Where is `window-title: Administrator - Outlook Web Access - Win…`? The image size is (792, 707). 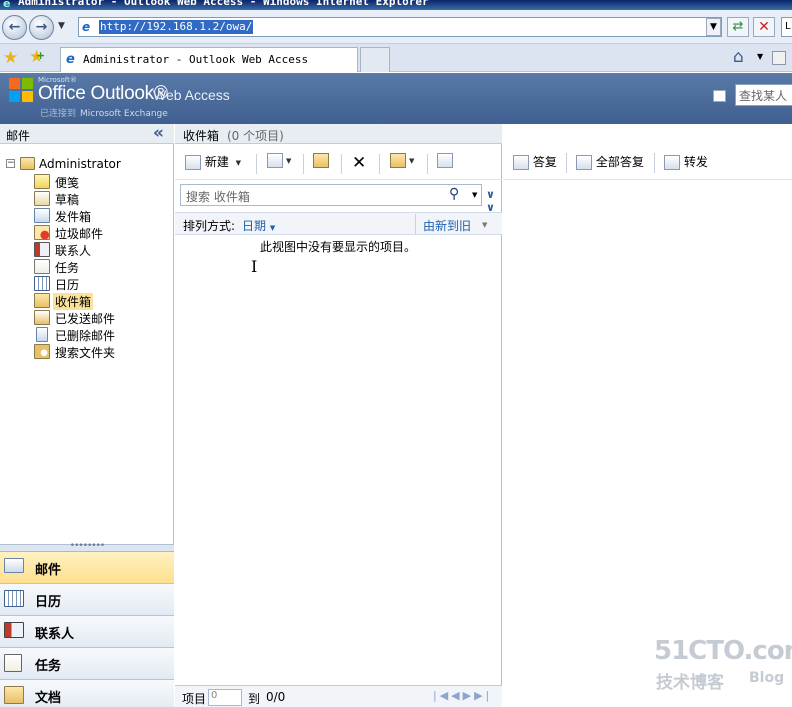
window-title: Administrator - Outlook Web Access - Win… is located at coordinates (223, 4).